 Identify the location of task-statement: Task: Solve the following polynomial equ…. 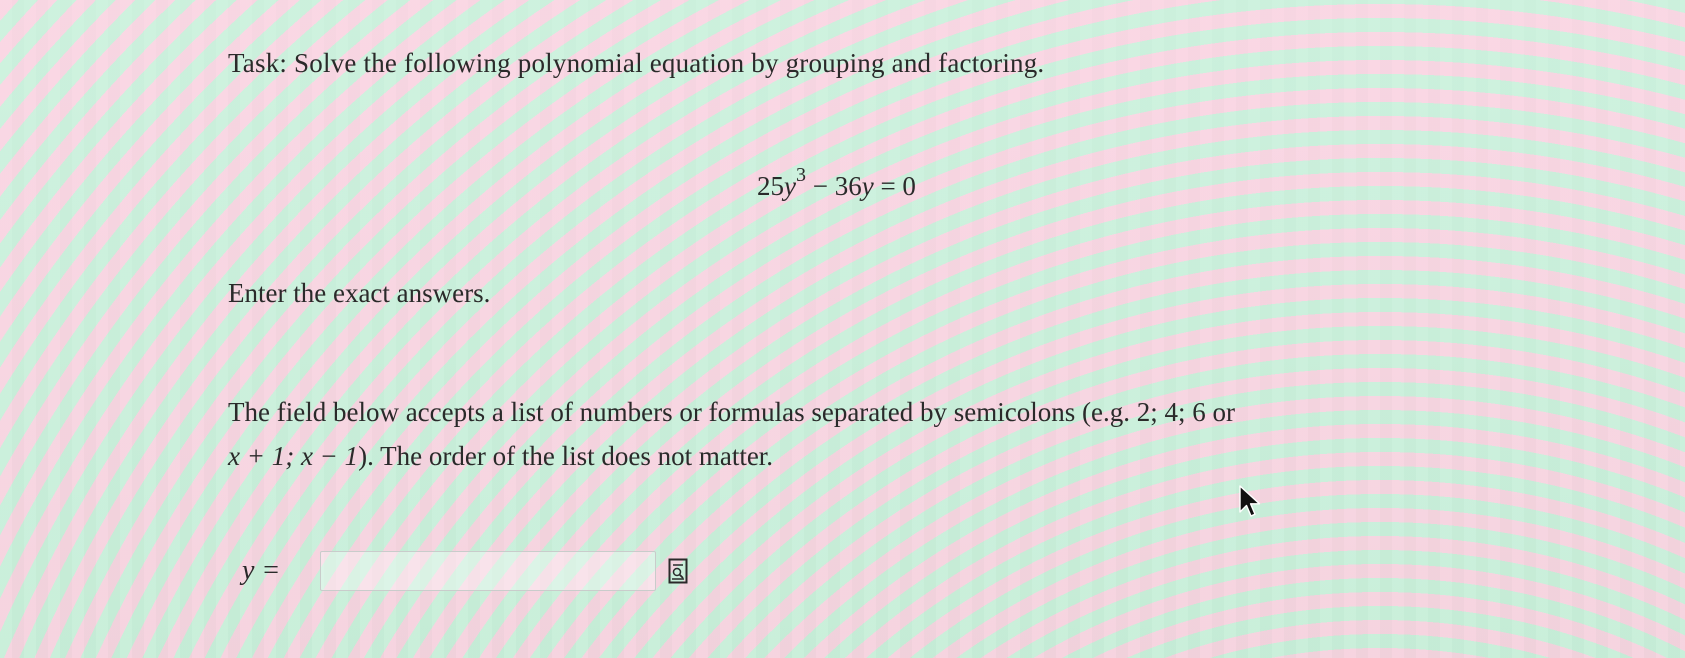
(636, 63).